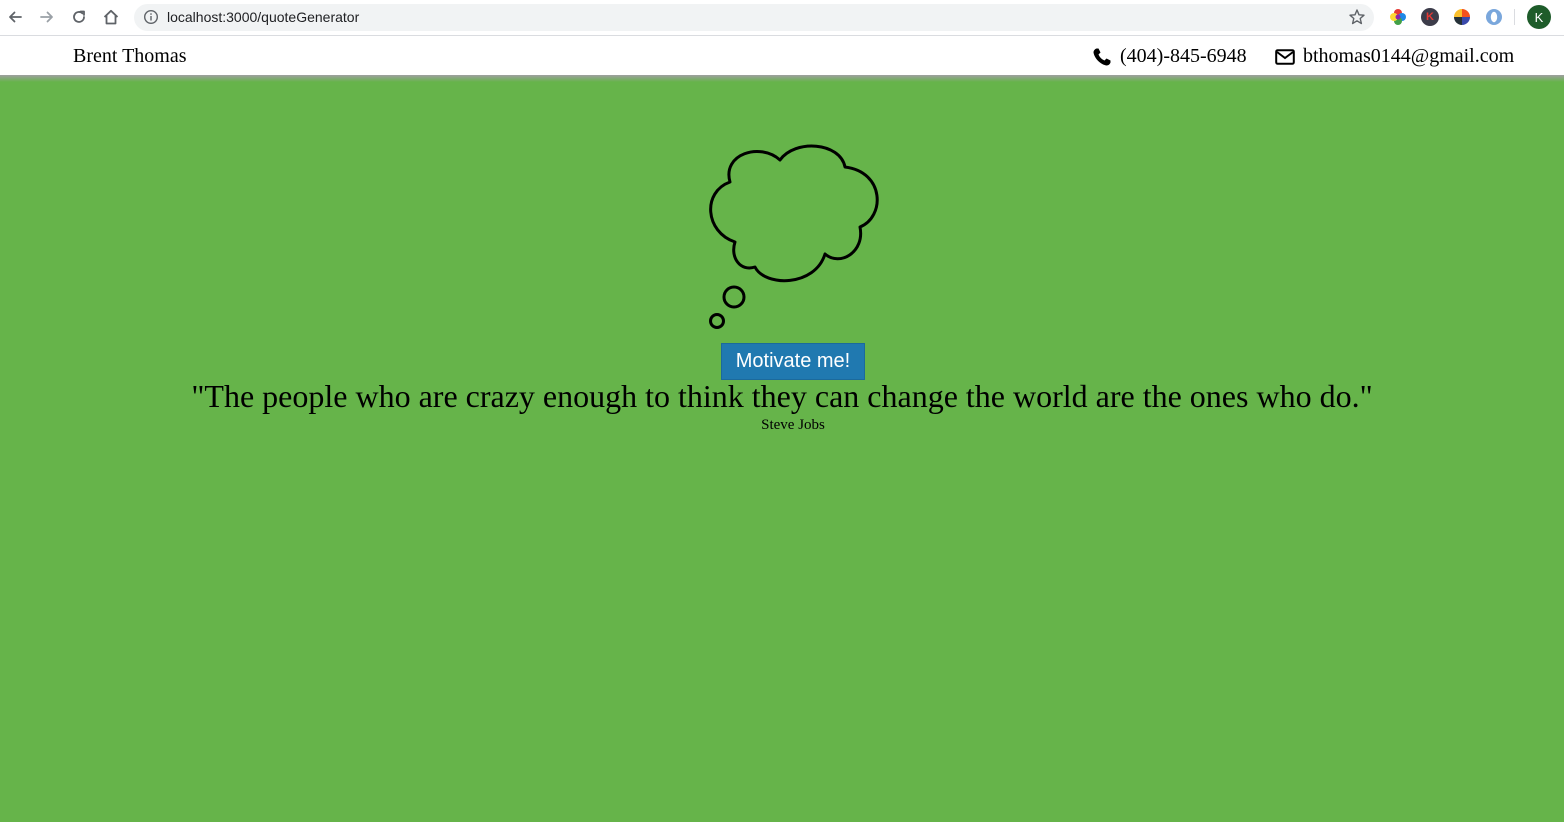 The width and height of the screenshot is (1564, 822). Describe the element at coordinates (1357, 17) in the screenshot. I see `bookmark-star-icon` at that location.